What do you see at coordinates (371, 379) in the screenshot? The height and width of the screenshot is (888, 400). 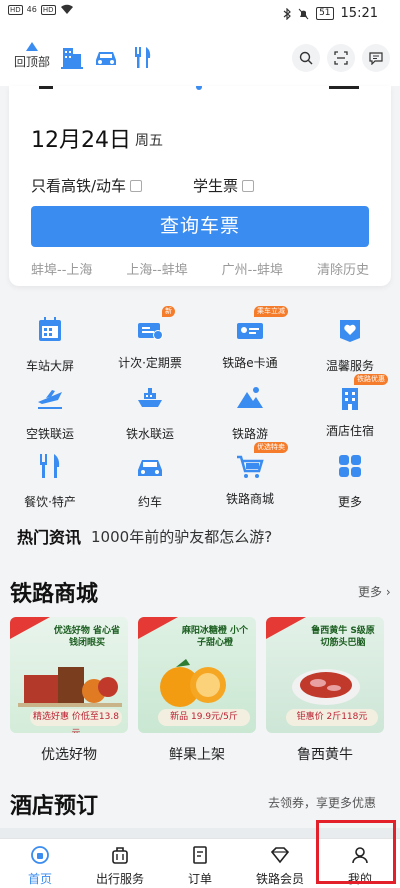 I see `badge-rail-discount: 铁路优惠` at bounding box center [371, 379].